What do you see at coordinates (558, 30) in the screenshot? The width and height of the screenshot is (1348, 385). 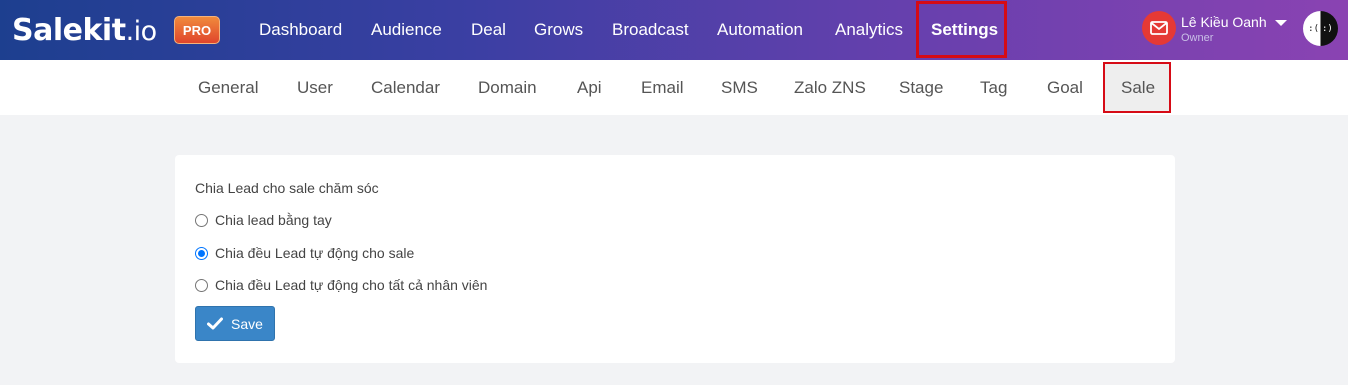 I see `nav-grows: Grows` at bounding box center [558, 30].